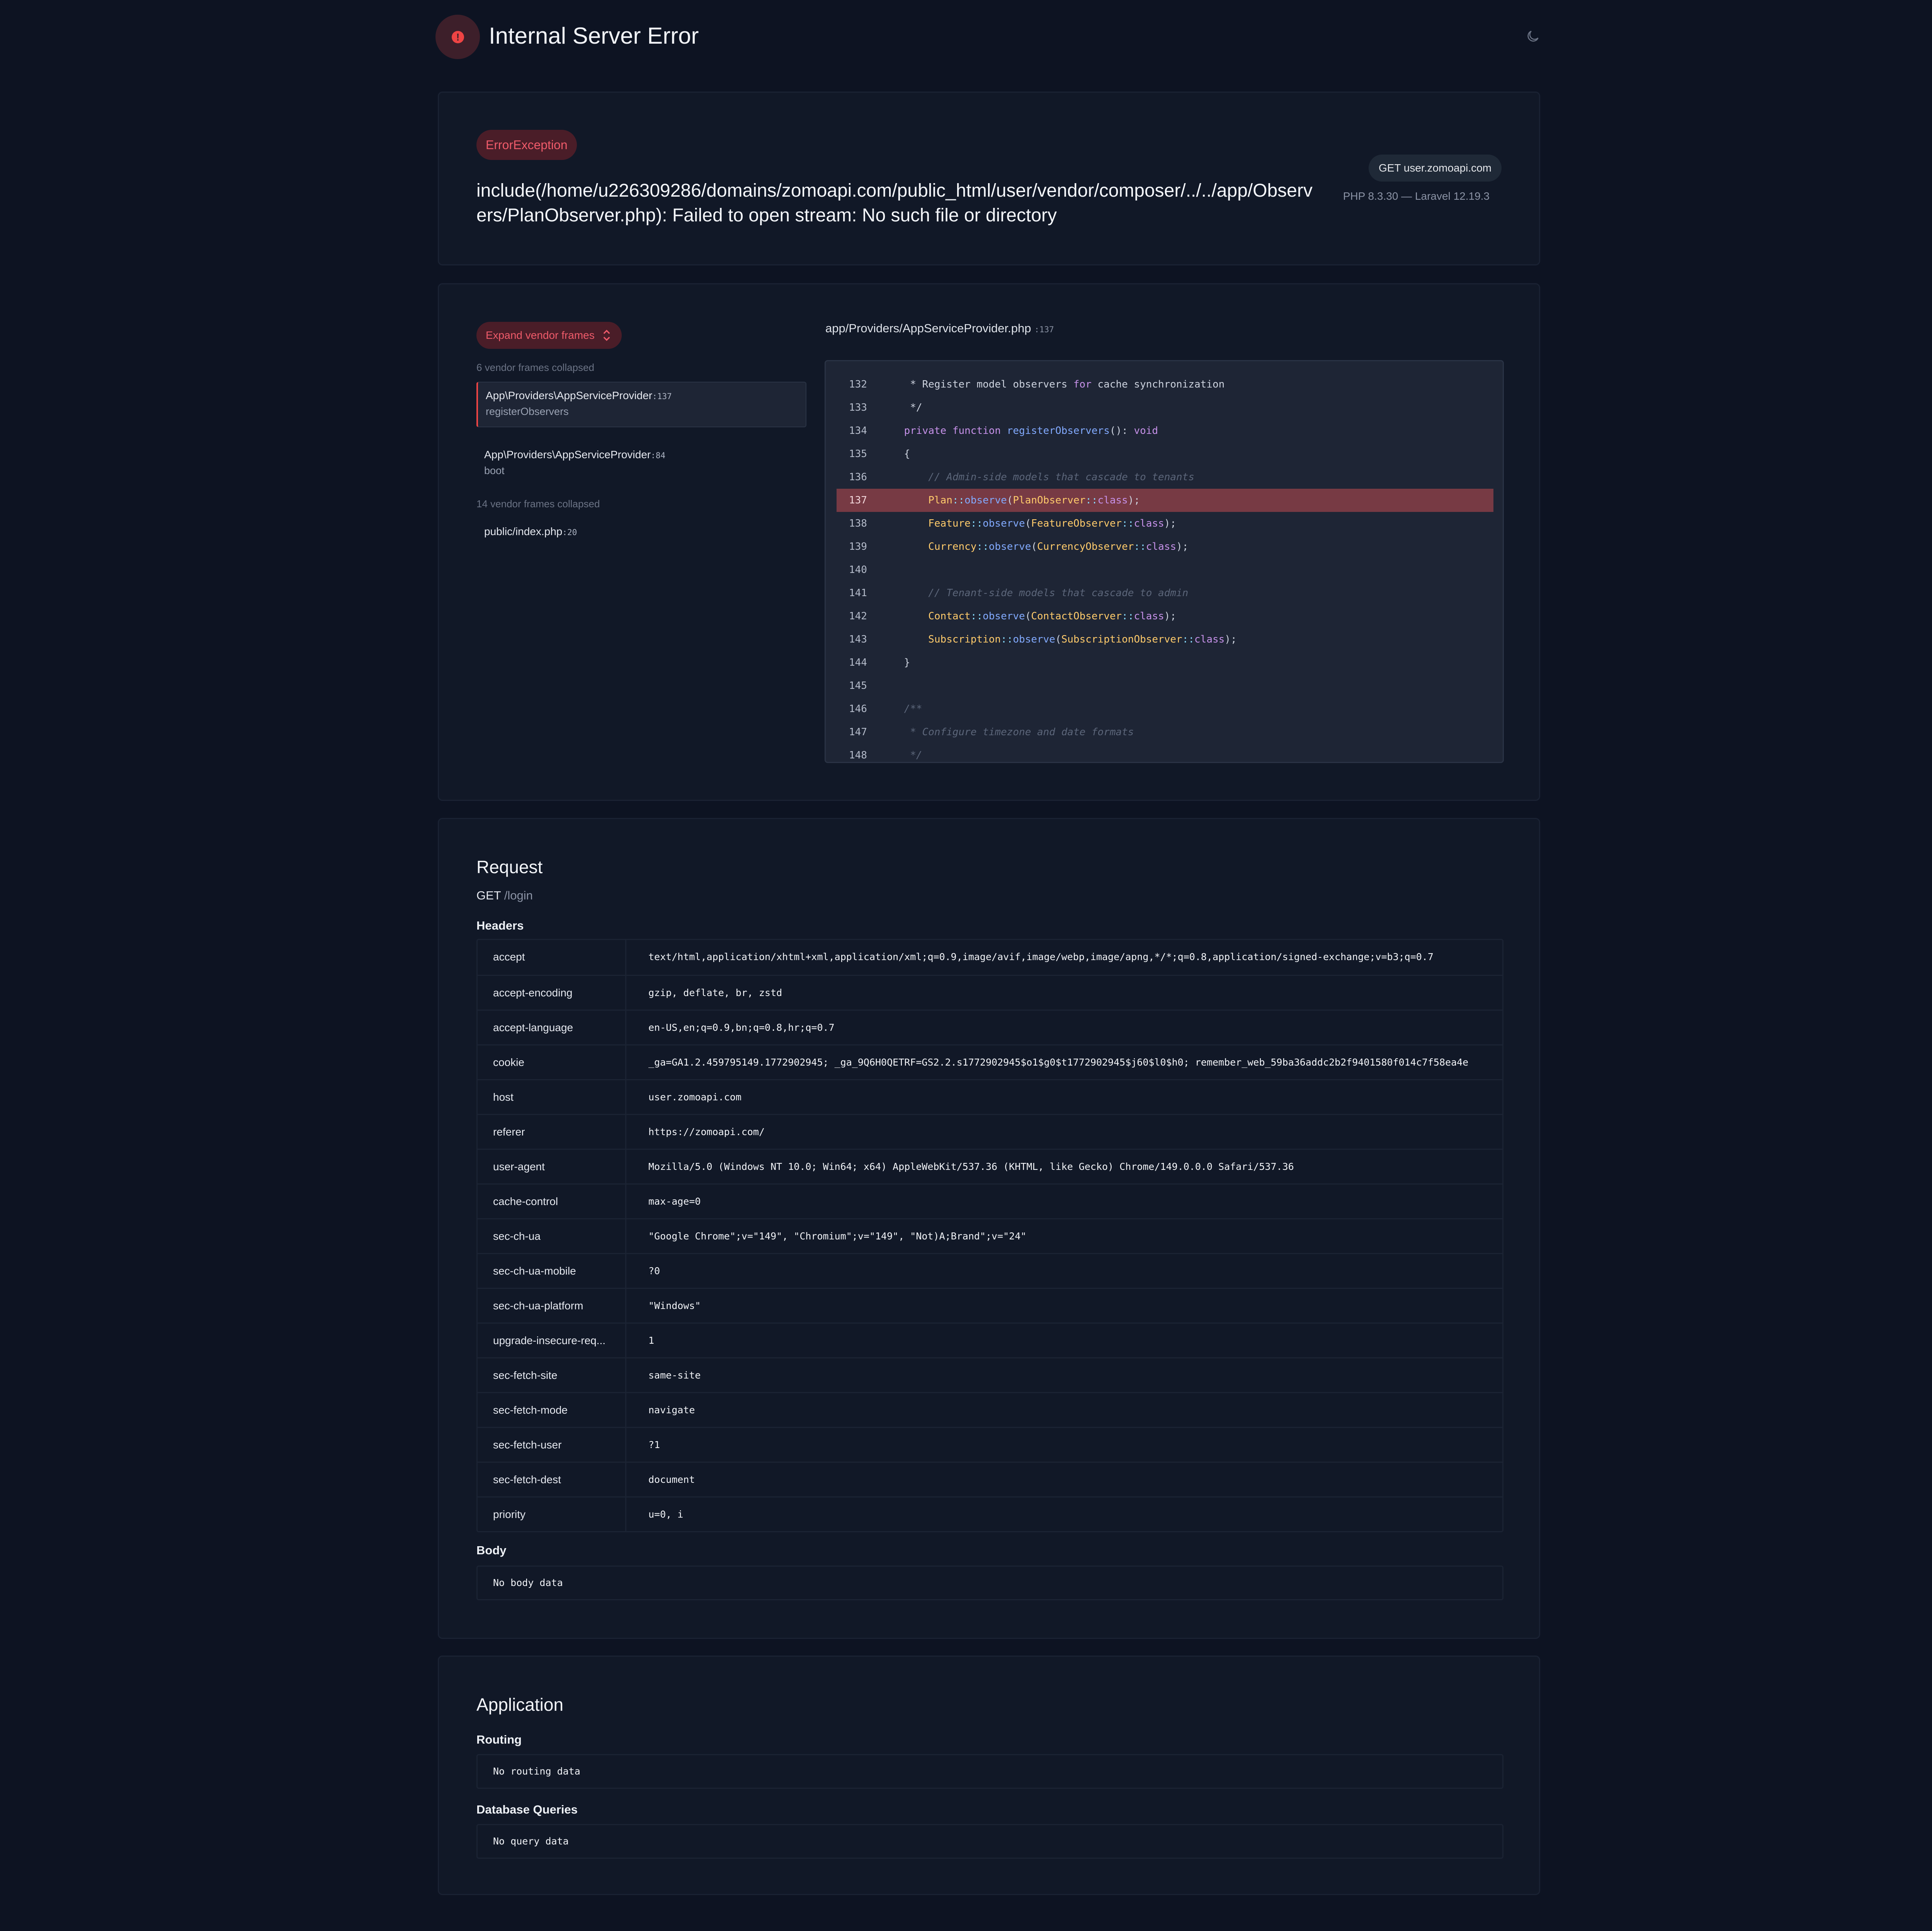  I want to click on code-line-highlighted: 137 Plan::observe(PlanObserver::class);, so click(1165, 500).